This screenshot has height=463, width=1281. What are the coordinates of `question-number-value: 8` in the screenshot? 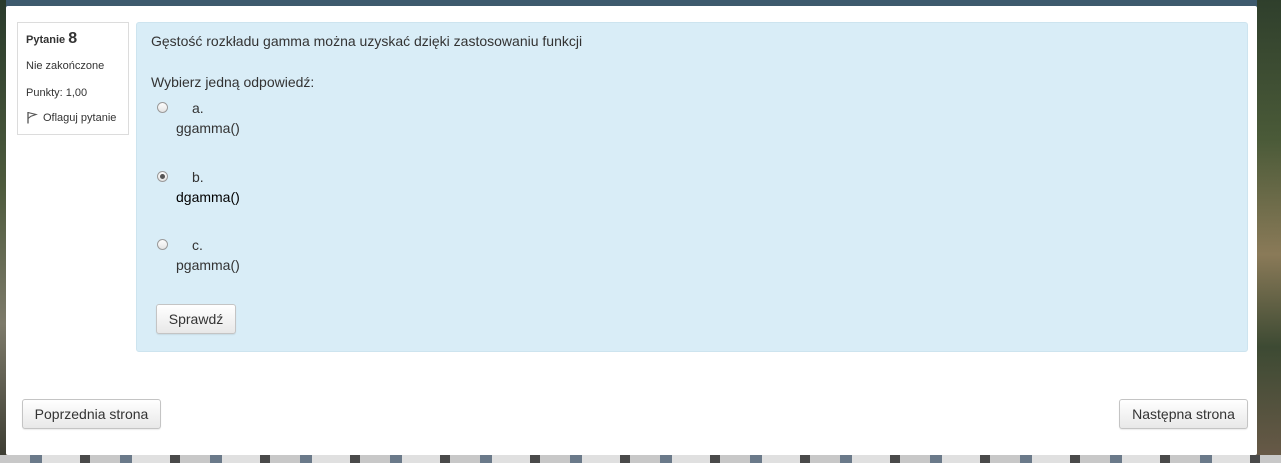 It's located at (73, 38).